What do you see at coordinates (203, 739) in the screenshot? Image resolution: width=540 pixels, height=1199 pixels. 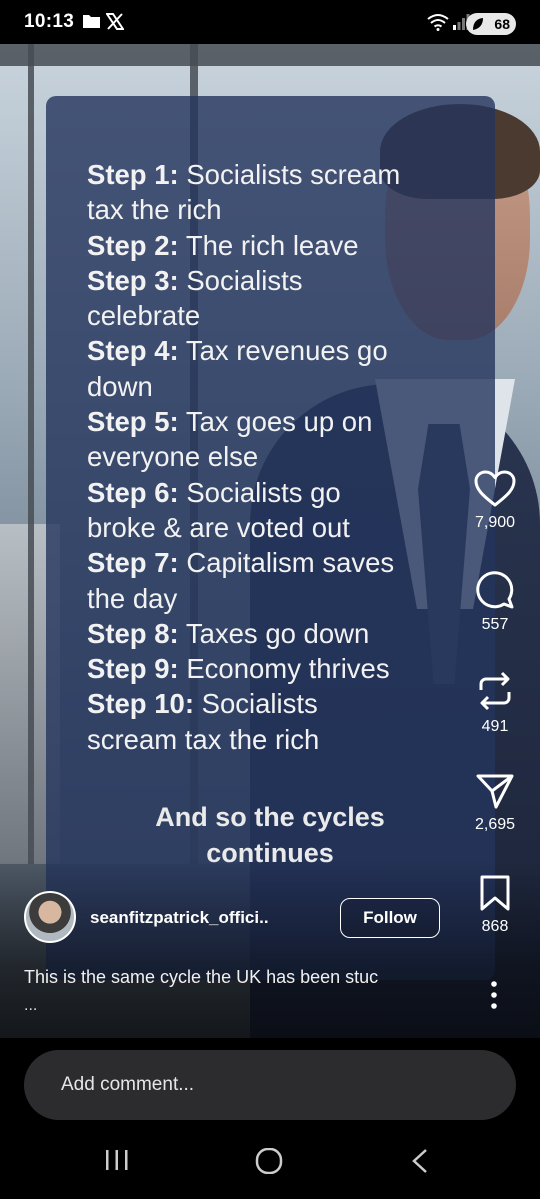 I see `step-line: scream tax the rich` at bounding box center [203, 739].